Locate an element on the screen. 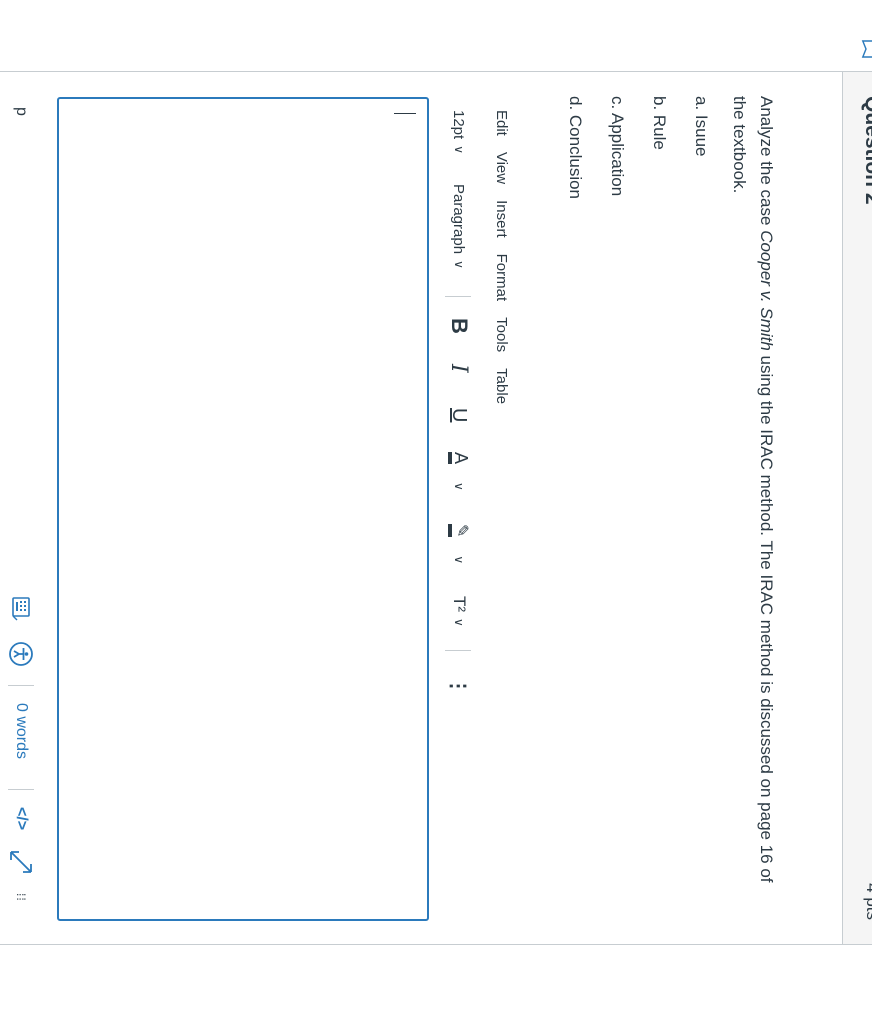 The image size is (872, 1024). menu-edit: Edit is located at coordinates (498, 123).